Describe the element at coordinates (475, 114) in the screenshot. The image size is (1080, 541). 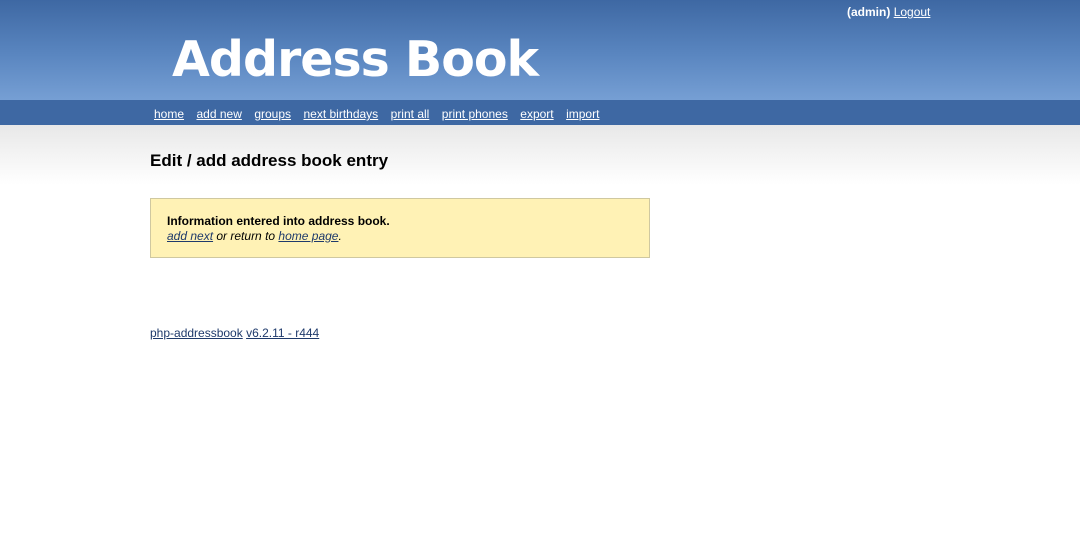
I see `nav-link-print-phones: print phones` at that location.